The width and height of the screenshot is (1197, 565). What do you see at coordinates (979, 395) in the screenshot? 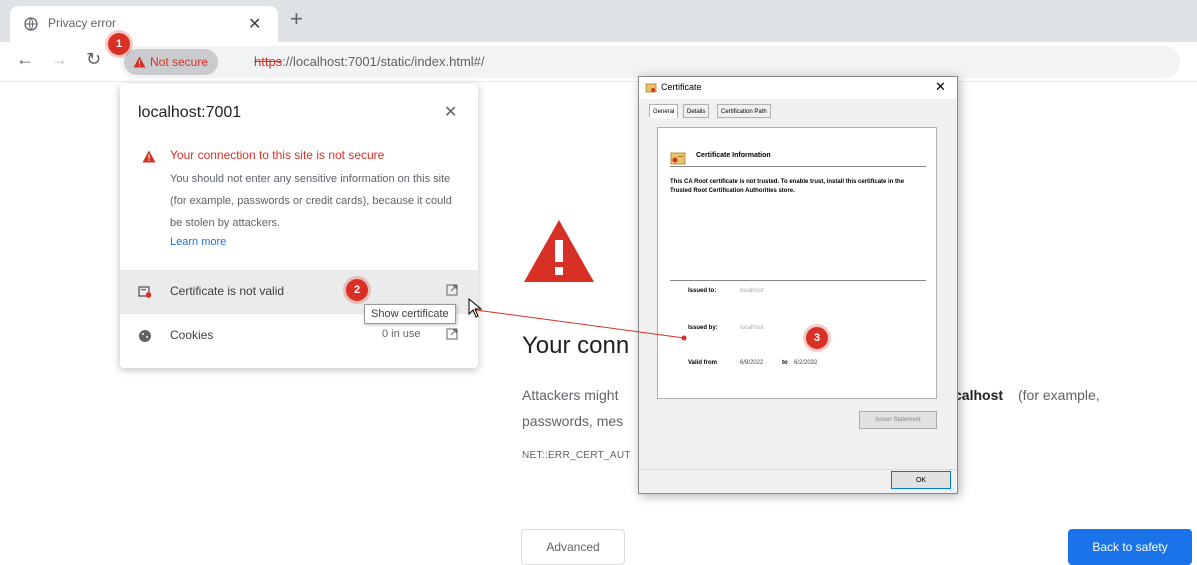
I see `body-host: calhost` at bounding box center [979, 395].